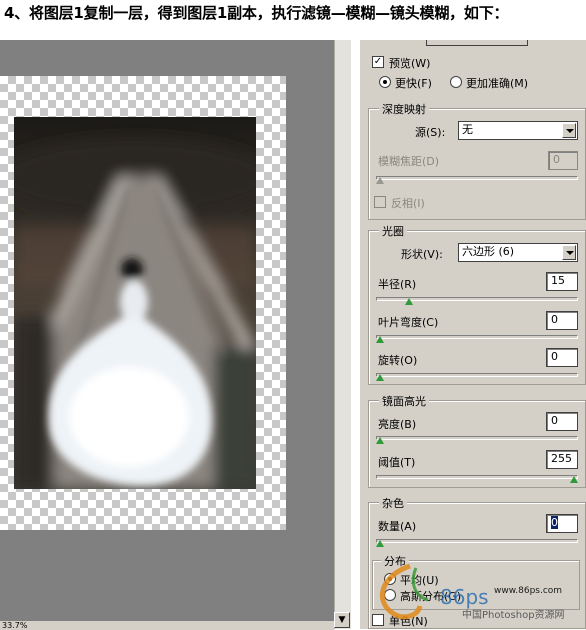 This screenshot has width=586, height=630. I want to click on depth-map-title: 深度映射, so click(404, 109).